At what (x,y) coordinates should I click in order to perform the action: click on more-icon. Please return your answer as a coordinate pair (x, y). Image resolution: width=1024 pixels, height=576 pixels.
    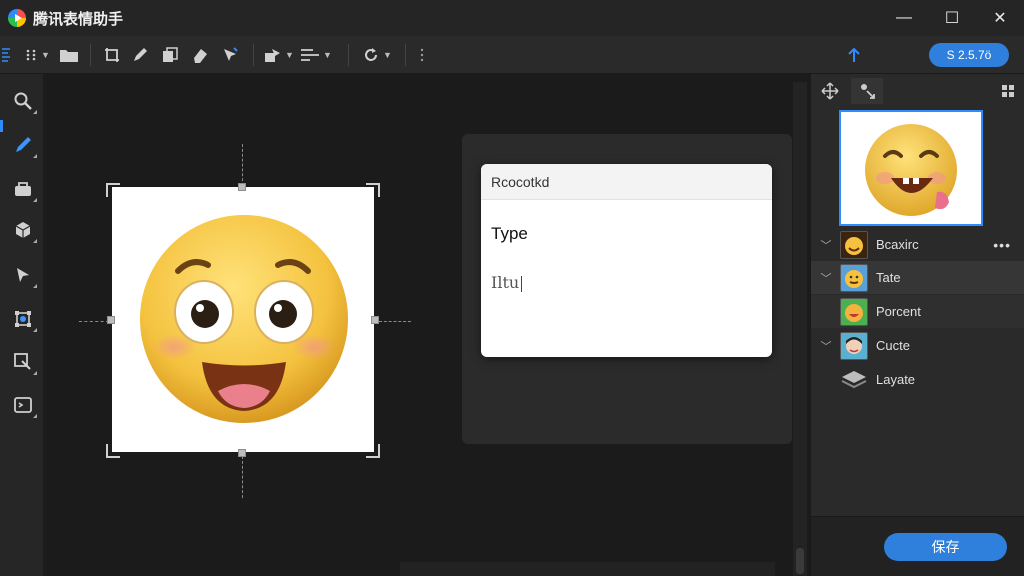
    Looking at the image, I should click on (422, 55).